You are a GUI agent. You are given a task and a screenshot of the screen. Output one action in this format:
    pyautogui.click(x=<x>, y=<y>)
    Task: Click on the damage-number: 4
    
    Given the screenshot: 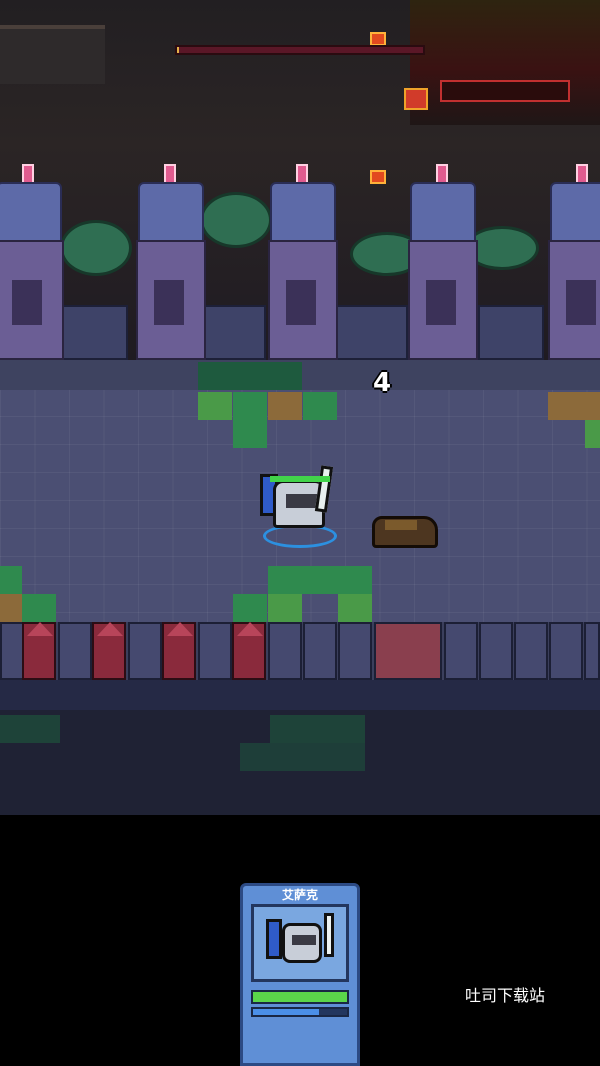 What is the action you would take?
    pyautogui.click(x=382, y=383)
    